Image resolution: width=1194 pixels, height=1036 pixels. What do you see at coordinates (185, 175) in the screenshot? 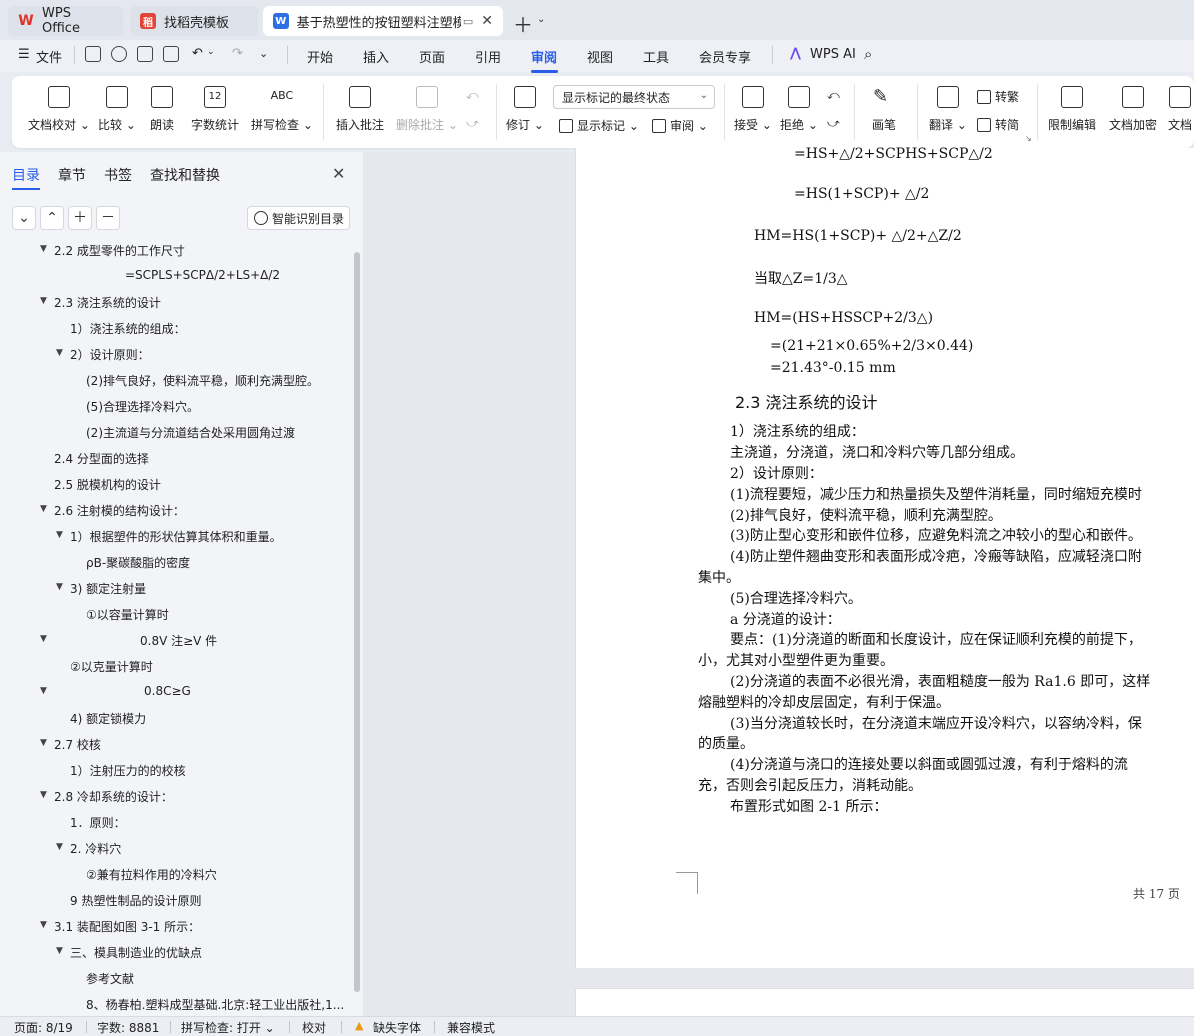
I see `tab-find-replace: 查找和替换` at bounding box center [185, 175].